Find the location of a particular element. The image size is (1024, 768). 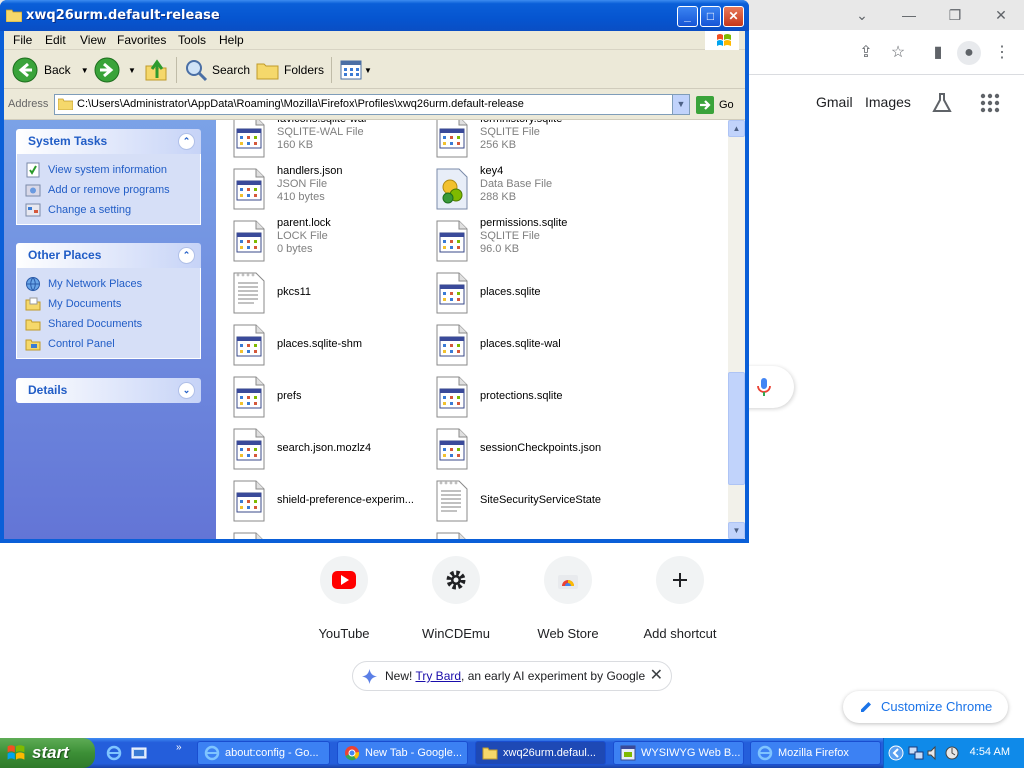

go-arrow-icon is located at coordinates (705, 104).